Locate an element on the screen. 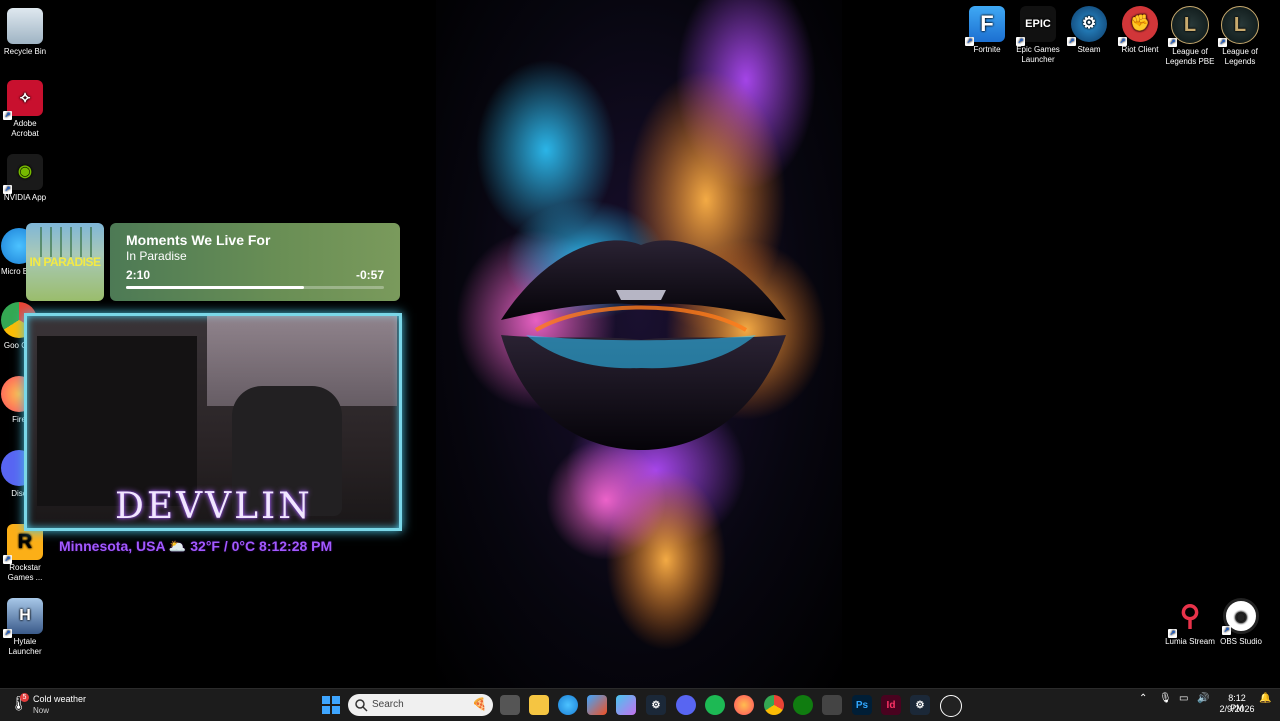 Image resolution: width=1280 pixels, height=721 pixels. progress-bar is located at coordinates (255, 287).